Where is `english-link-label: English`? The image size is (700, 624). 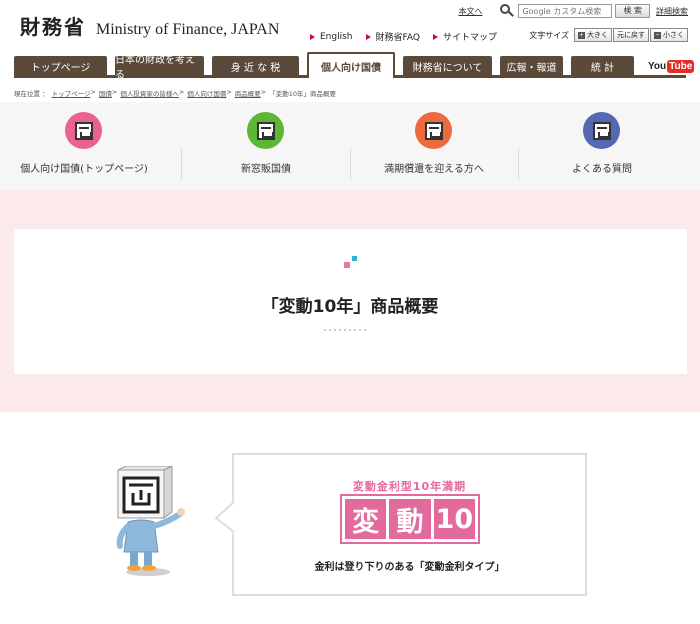
english-link-label: English is located at coordinates (336, 36).